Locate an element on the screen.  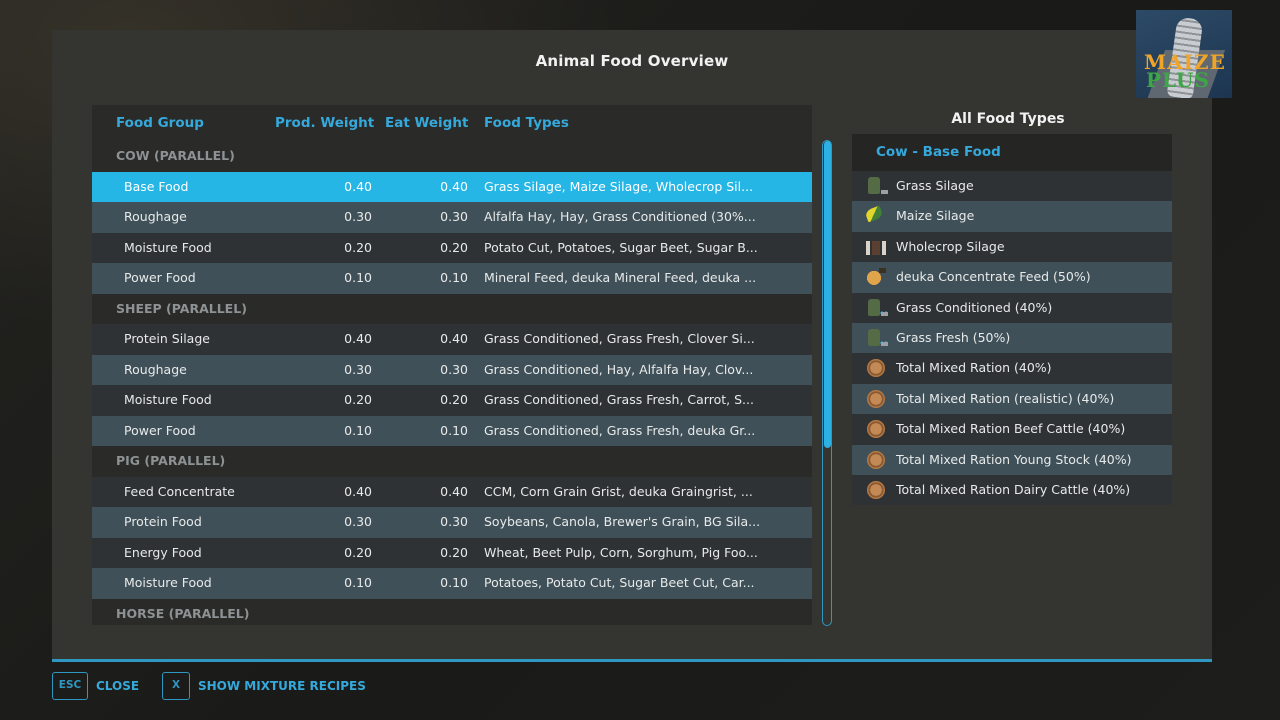
list-item: Grass Conditioned (40%) is located at coordinates (1012, 307).